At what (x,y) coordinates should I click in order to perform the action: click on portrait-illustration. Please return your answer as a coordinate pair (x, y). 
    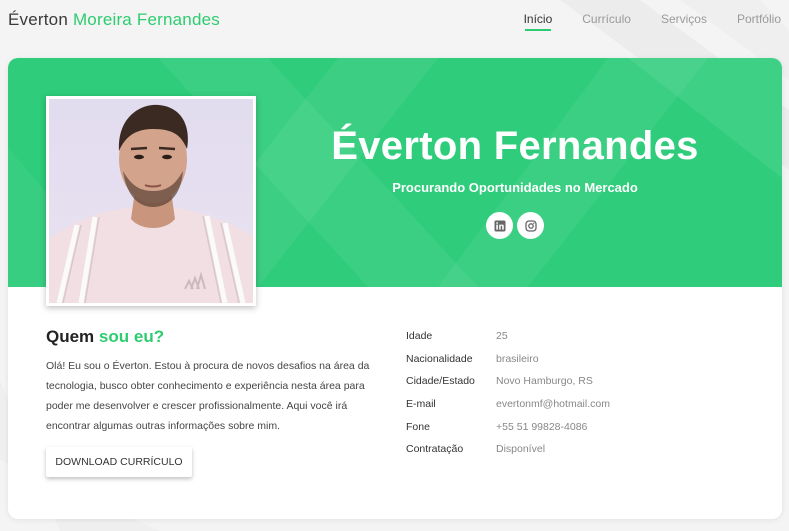
    Looking at the image, I should click on (151, 203).